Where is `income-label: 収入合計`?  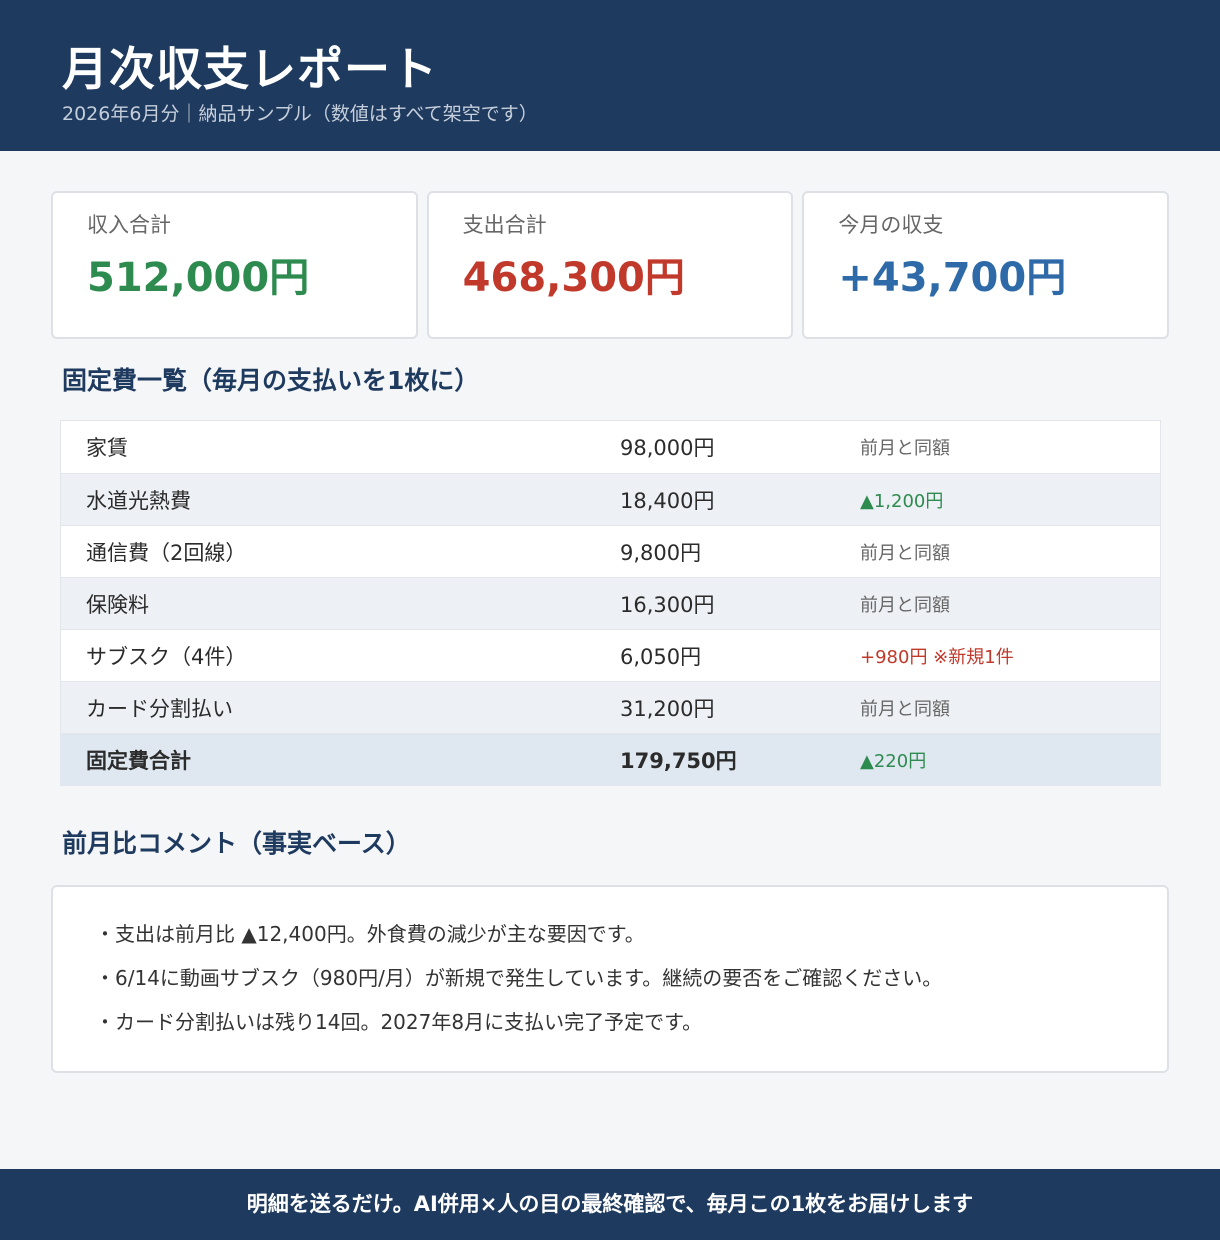 income-label: 収入合計 is located at coordinates (129, 225).